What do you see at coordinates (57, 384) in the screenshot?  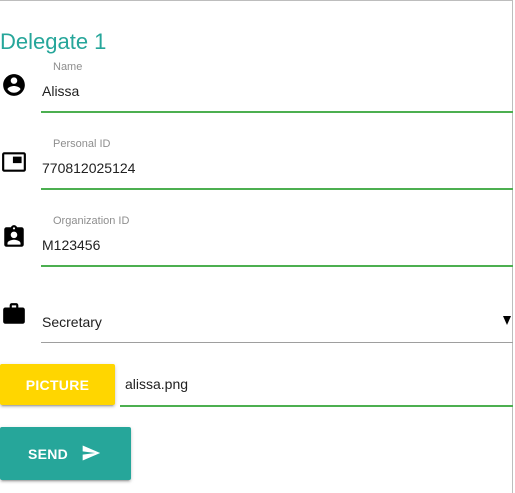 I see `picture-button: PICTURE` at bounding box center [57, 384].